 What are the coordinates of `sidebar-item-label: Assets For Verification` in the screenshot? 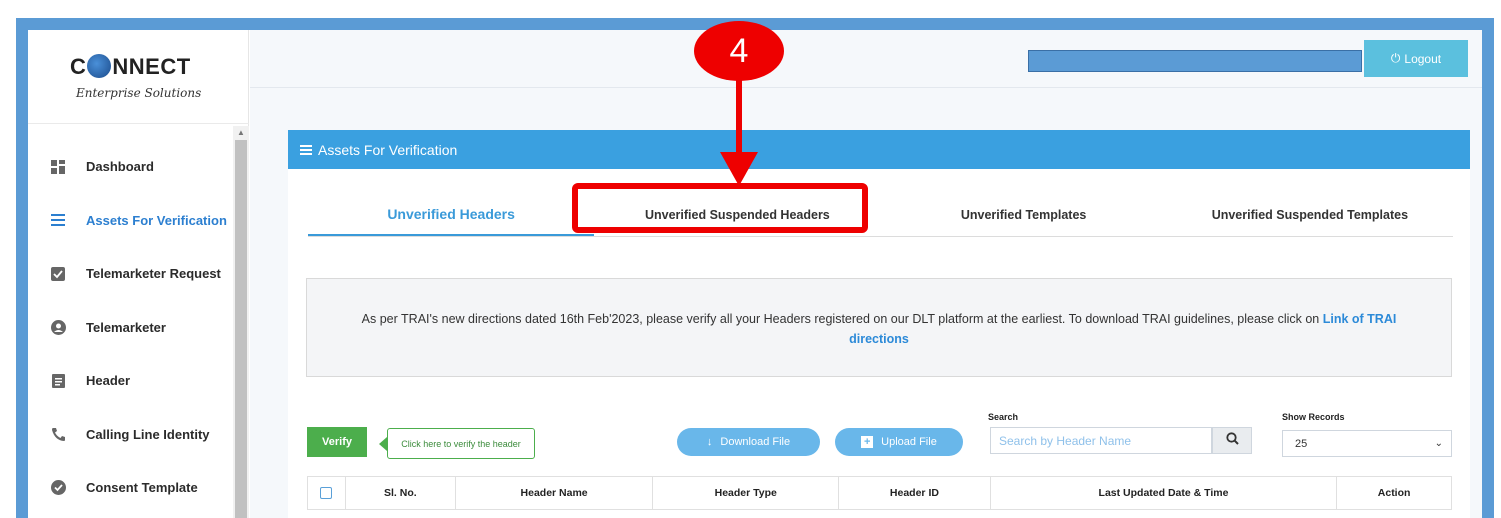 It's located at (156, 220).